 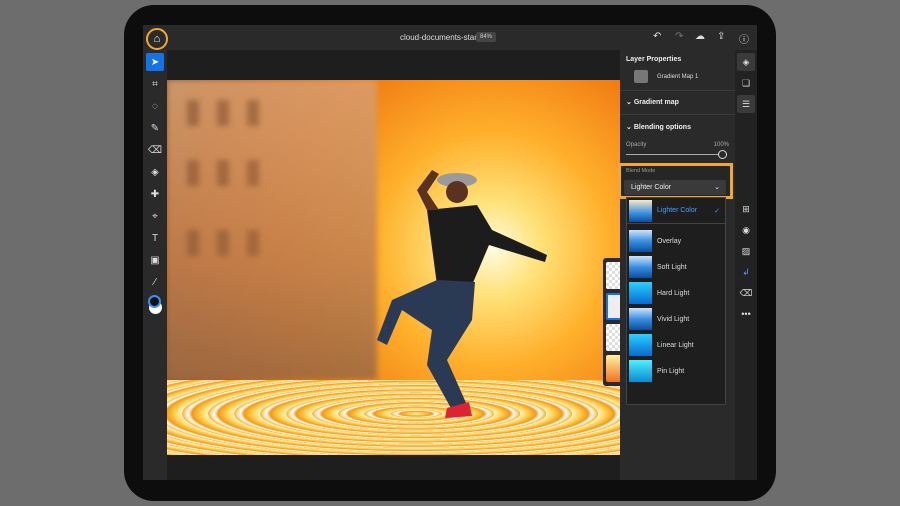 I want to click on clear-icon: ⌫, so click(x=746, y=293).